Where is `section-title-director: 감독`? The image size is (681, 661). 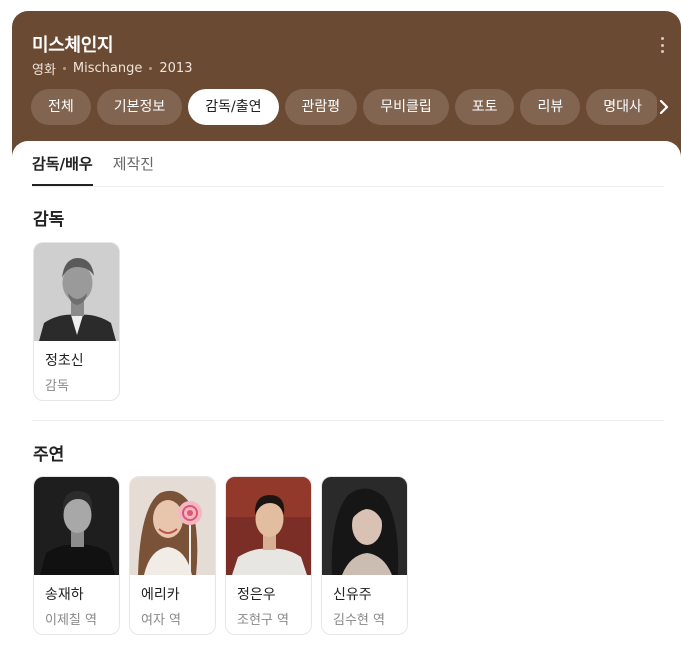 section-title-director: 감독 is located at coordinates (49, 220).